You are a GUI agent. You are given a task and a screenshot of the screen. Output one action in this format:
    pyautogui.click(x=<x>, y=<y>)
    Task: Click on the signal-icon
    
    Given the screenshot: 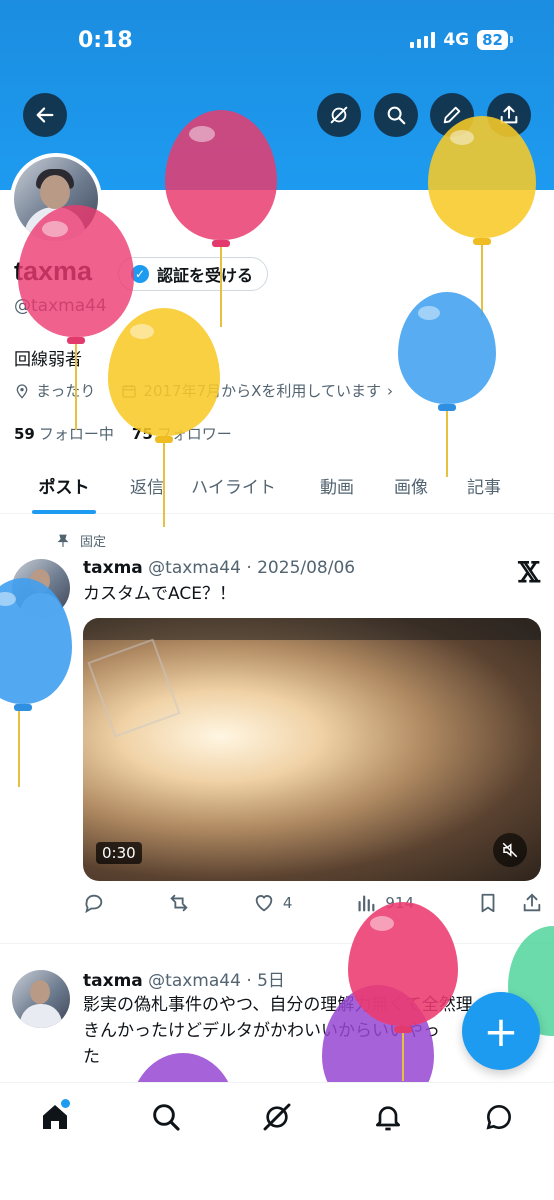 What is the action you would take?
    pyautogui.click(x=423, y=40)
    